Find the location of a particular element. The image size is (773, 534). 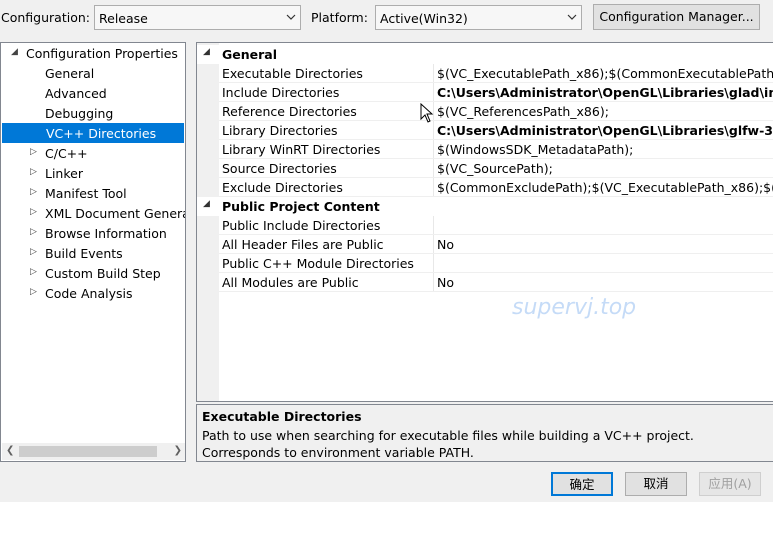

tree-horizontal-scrollbar: ❮ ❯ is located at coordinates (93, 451).